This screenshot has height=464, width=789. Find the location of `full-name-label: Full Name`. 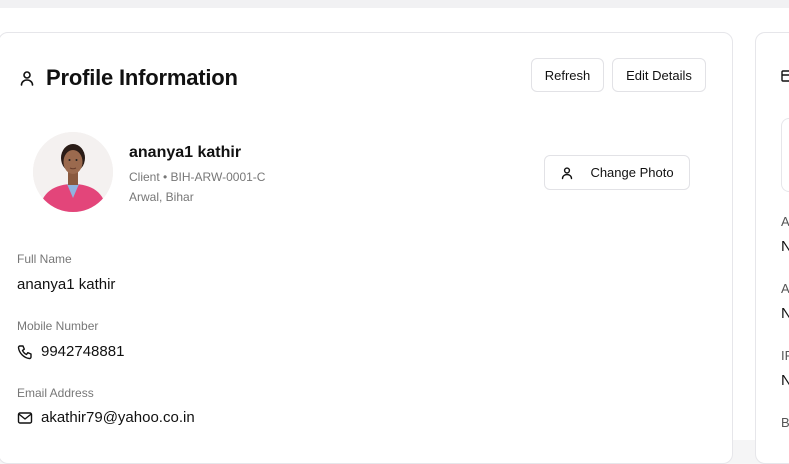

full-name-label: Full Name is located at coordinates (44, 259).